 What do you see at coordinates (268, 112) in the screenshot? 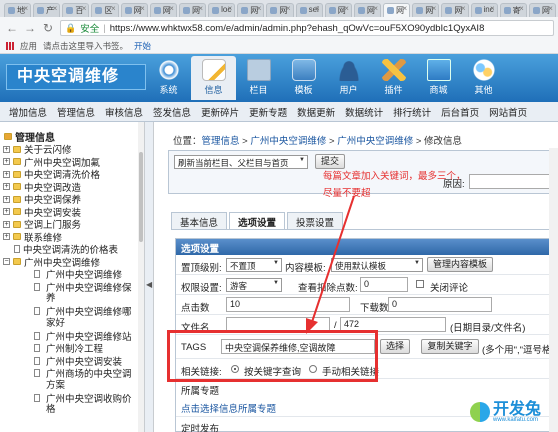
I see `menubar-item: 更新专题` at bounding box center [268, 112].